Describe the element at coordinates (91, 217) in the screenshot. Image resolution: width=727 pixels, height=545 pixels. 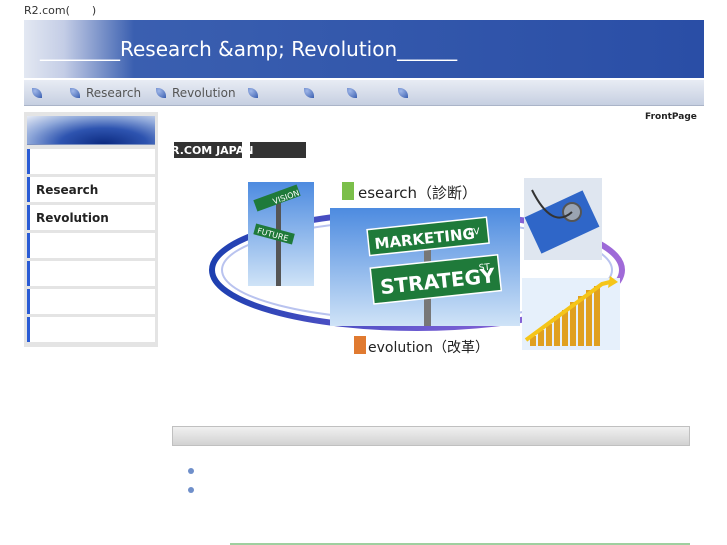
I see `sidebar-item-revolution: Revolution` at that location.